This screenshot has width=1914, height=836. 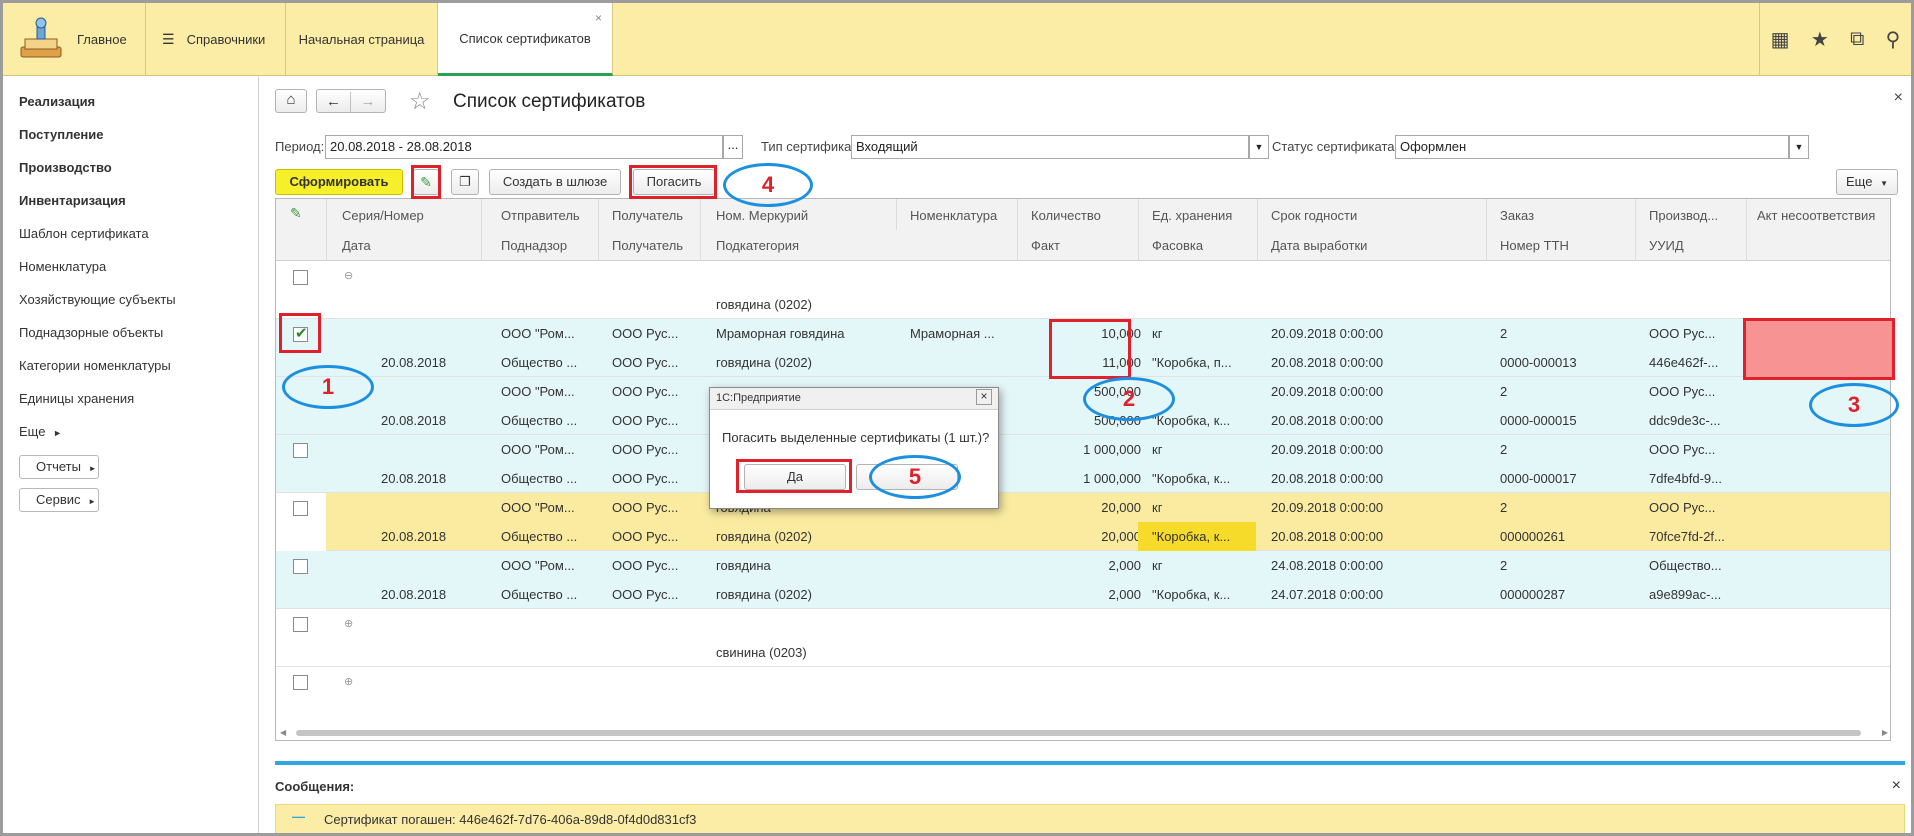 What do you see at coordinates (76, 398) in the screenshot?
I see `sidebar-item-storage-units: Единицы хранения` at bounding box center [76, 398].